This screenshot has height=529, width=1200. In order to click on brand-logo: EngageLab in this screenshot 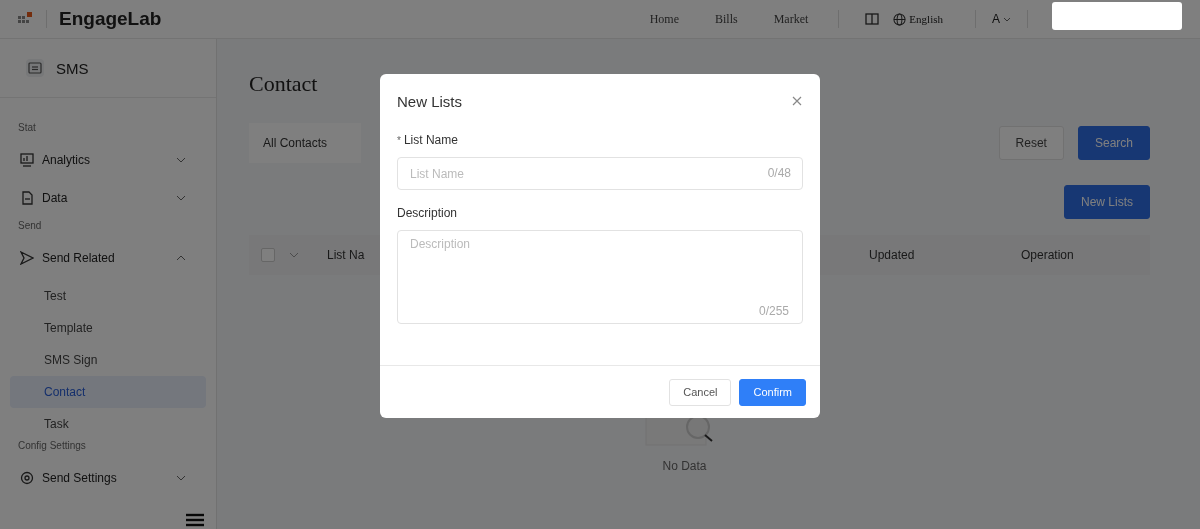, I will do `click(110, 19)`.